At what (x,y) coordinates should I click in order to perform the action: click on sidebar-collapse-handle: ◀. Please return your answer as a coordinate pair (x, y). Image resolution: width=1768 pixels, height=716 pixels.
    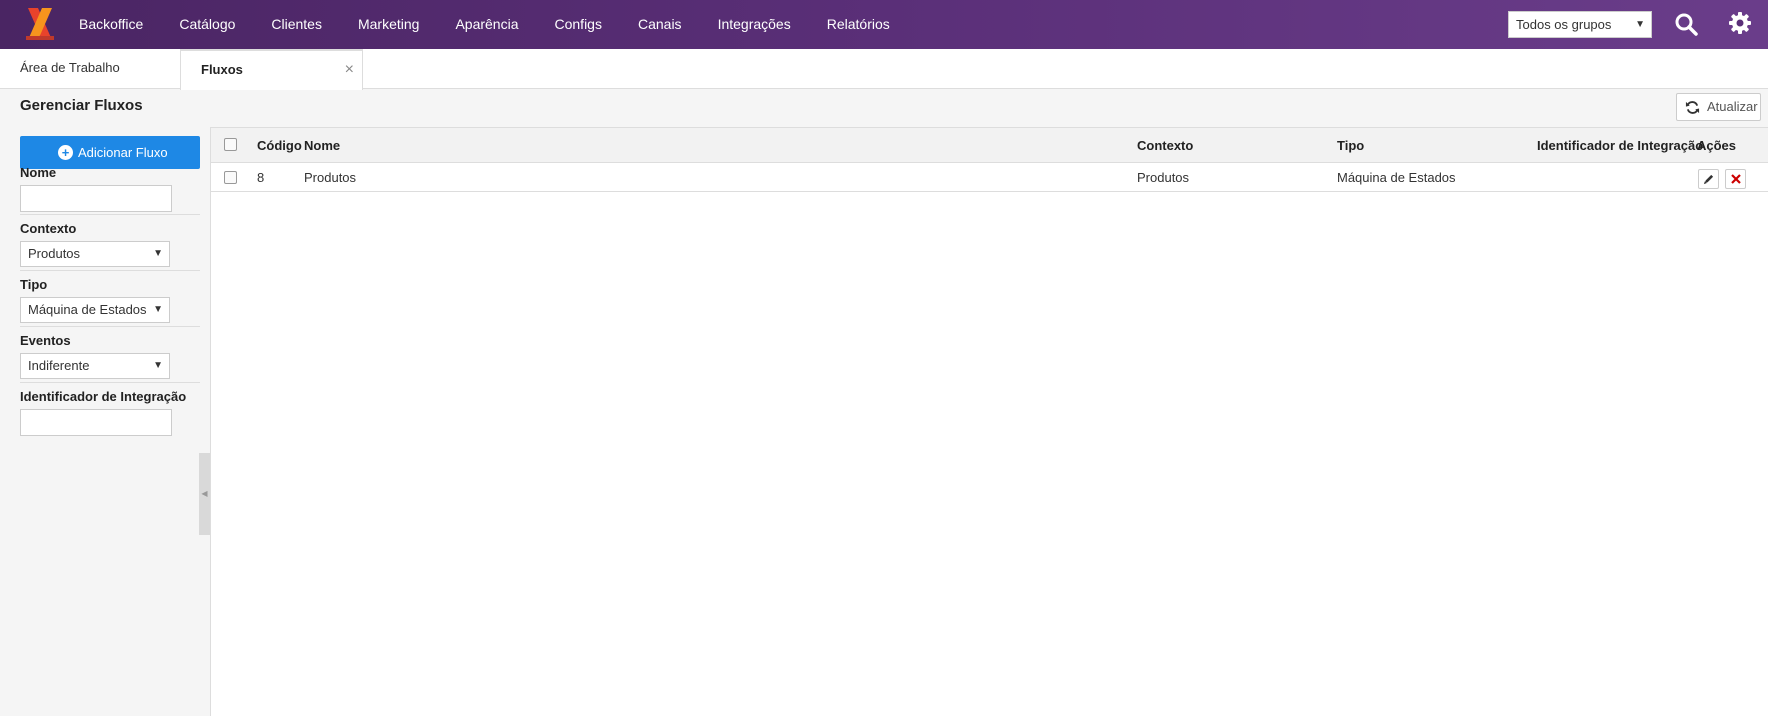
    Looking at the image, I should click on (204, 494).